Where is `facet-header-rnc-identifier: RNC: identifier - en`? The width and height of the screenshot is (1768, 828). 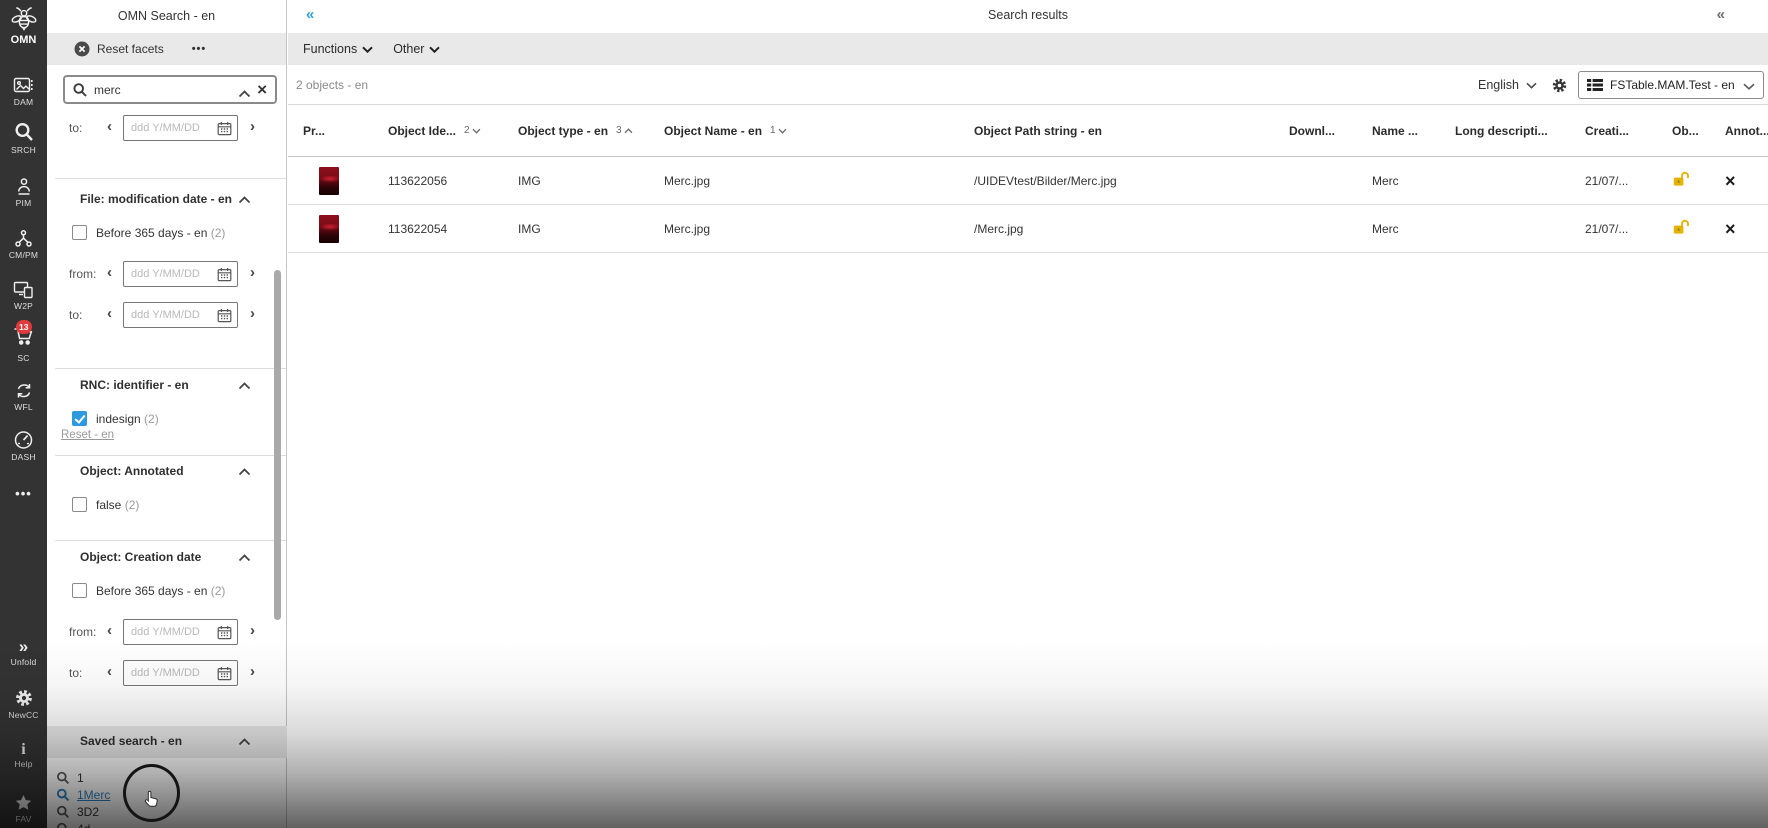 facet-header-rnc-identifier: RNC: identifier - en is located at coordinates (167, 386).